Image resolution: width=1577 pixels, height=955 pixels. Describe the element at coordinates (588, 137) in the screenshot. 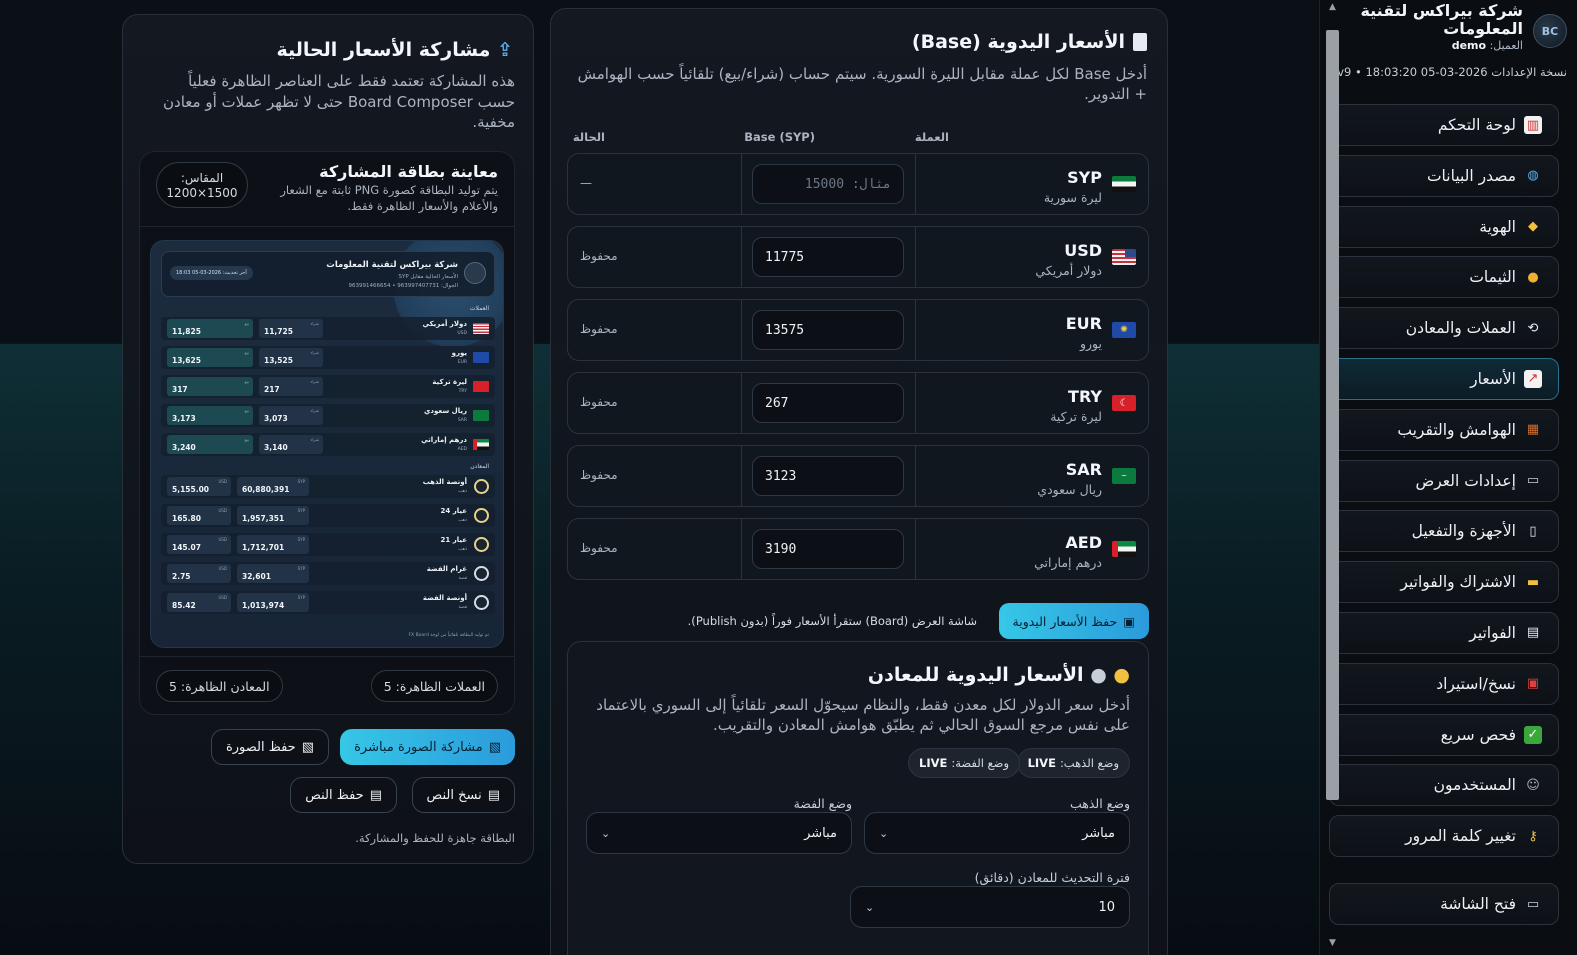

I see `col-header-status: الحالة` at that location.